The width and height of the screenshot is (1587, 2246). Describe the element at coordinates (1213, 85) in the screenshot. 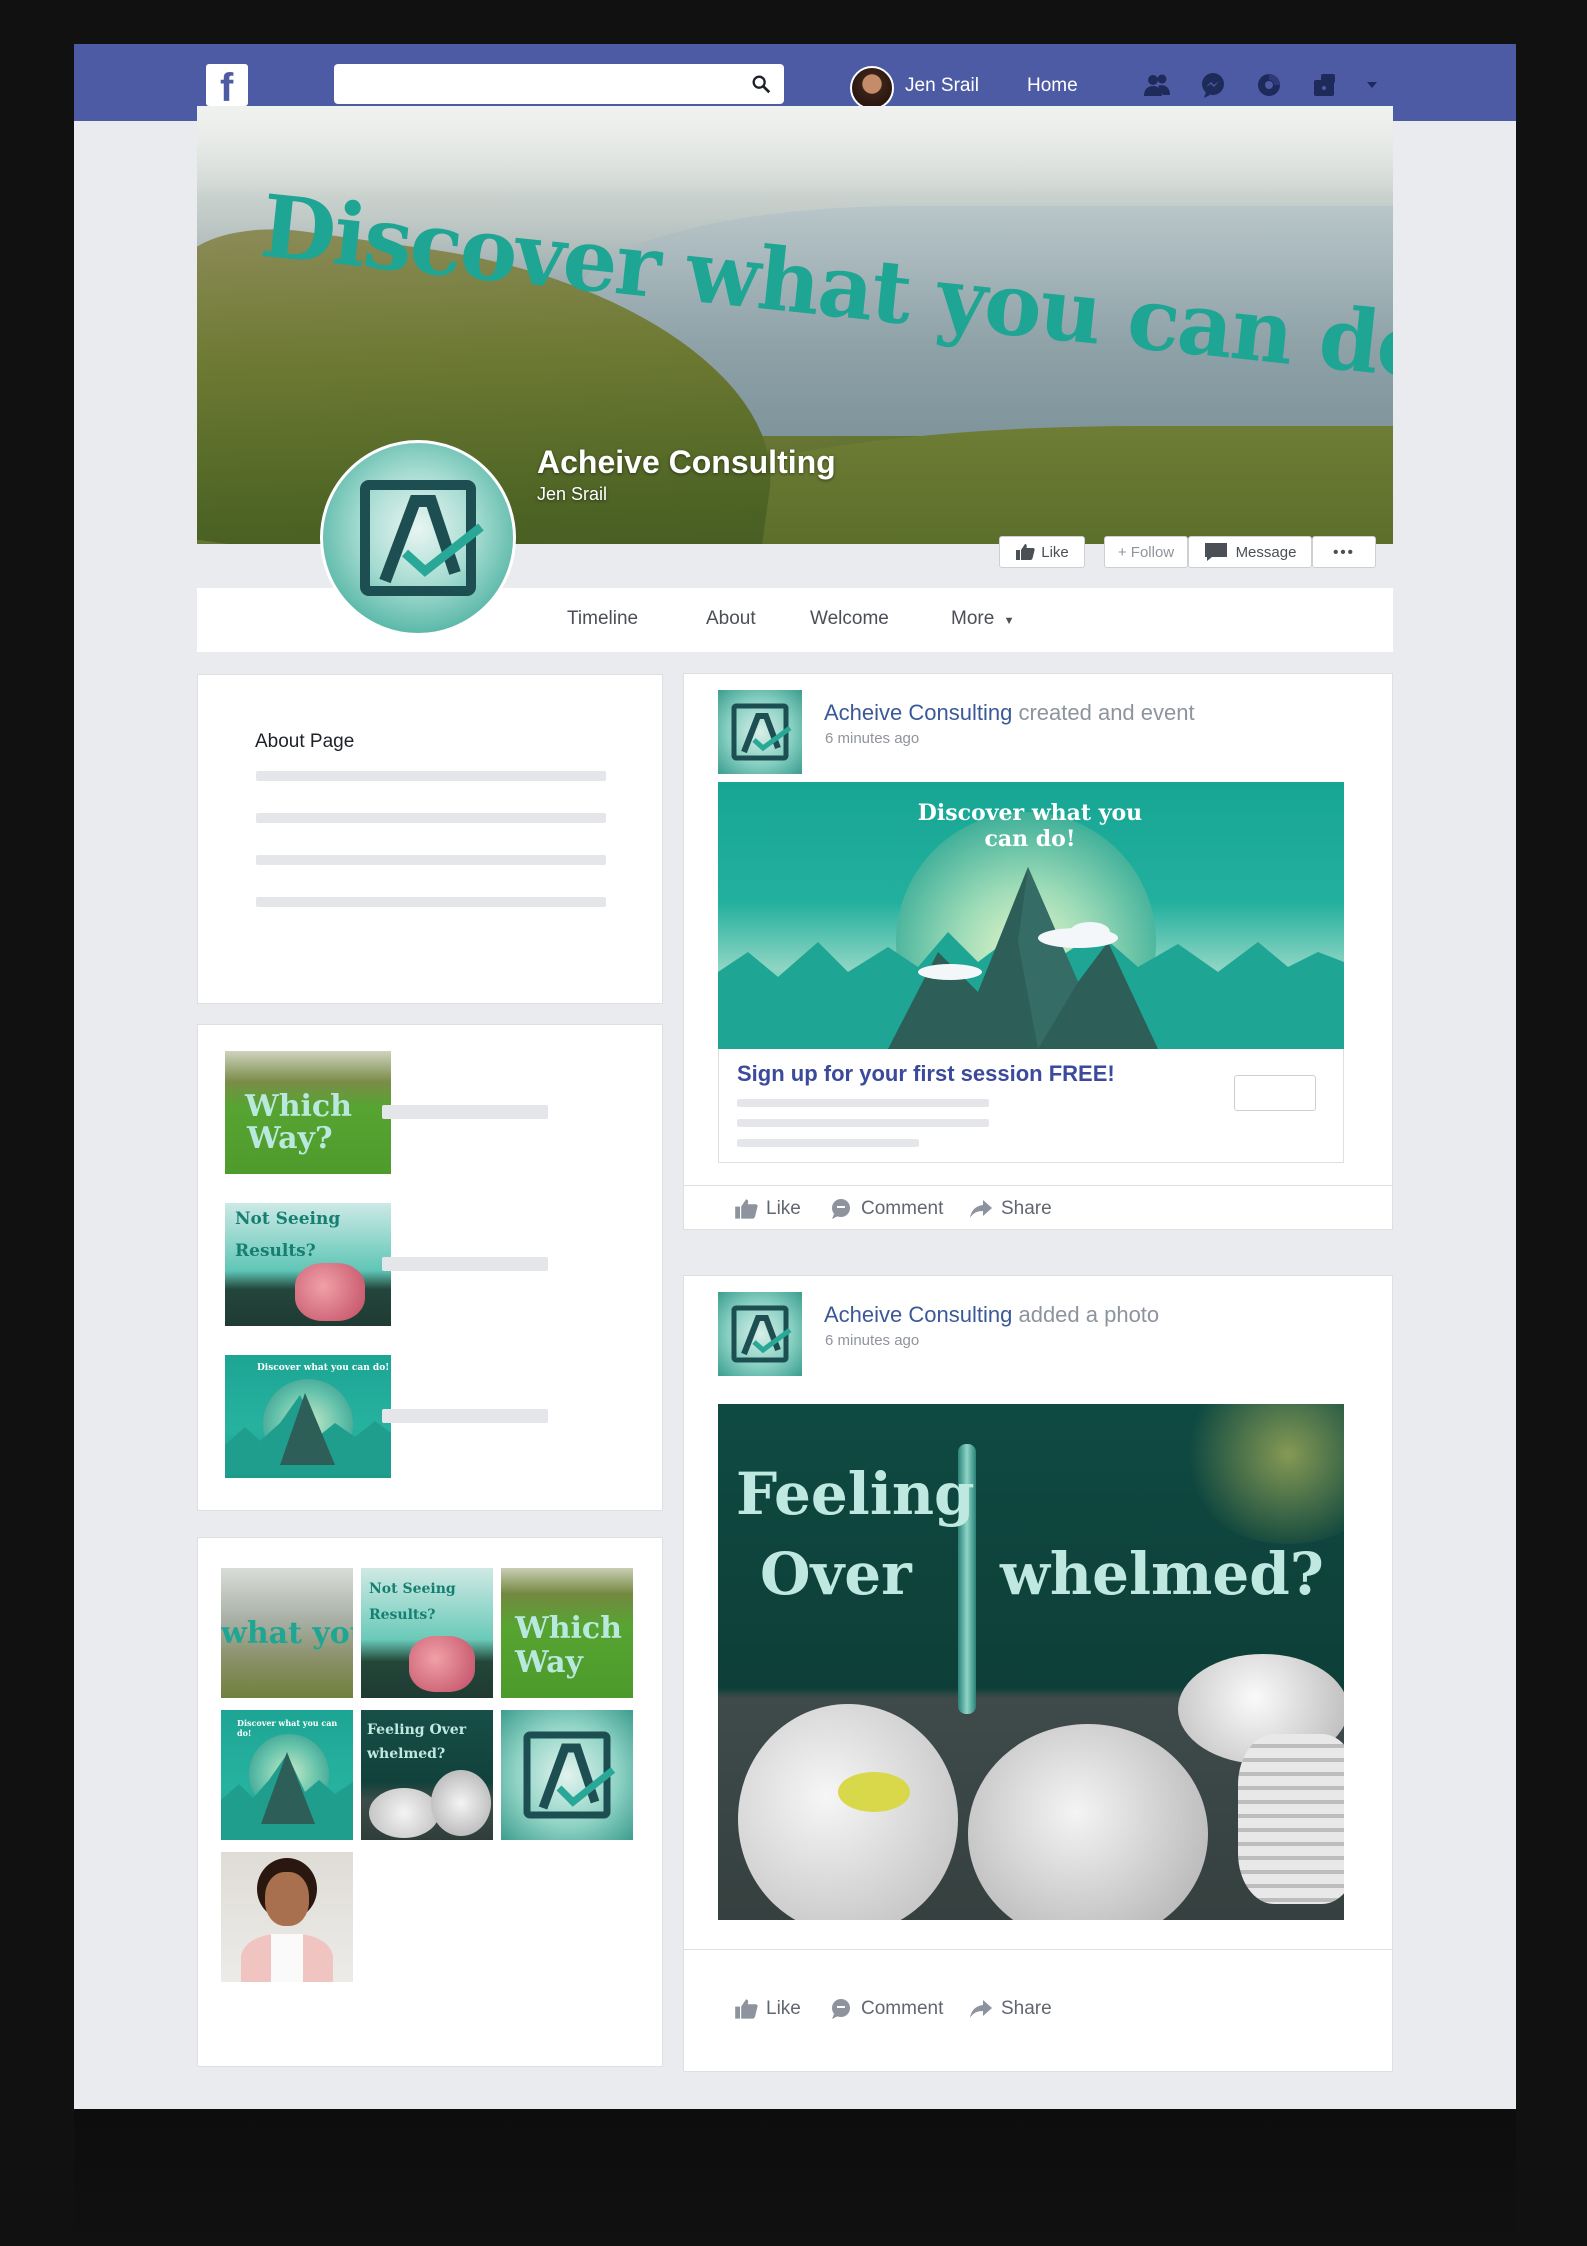

I see `messenger-icon` at that location.